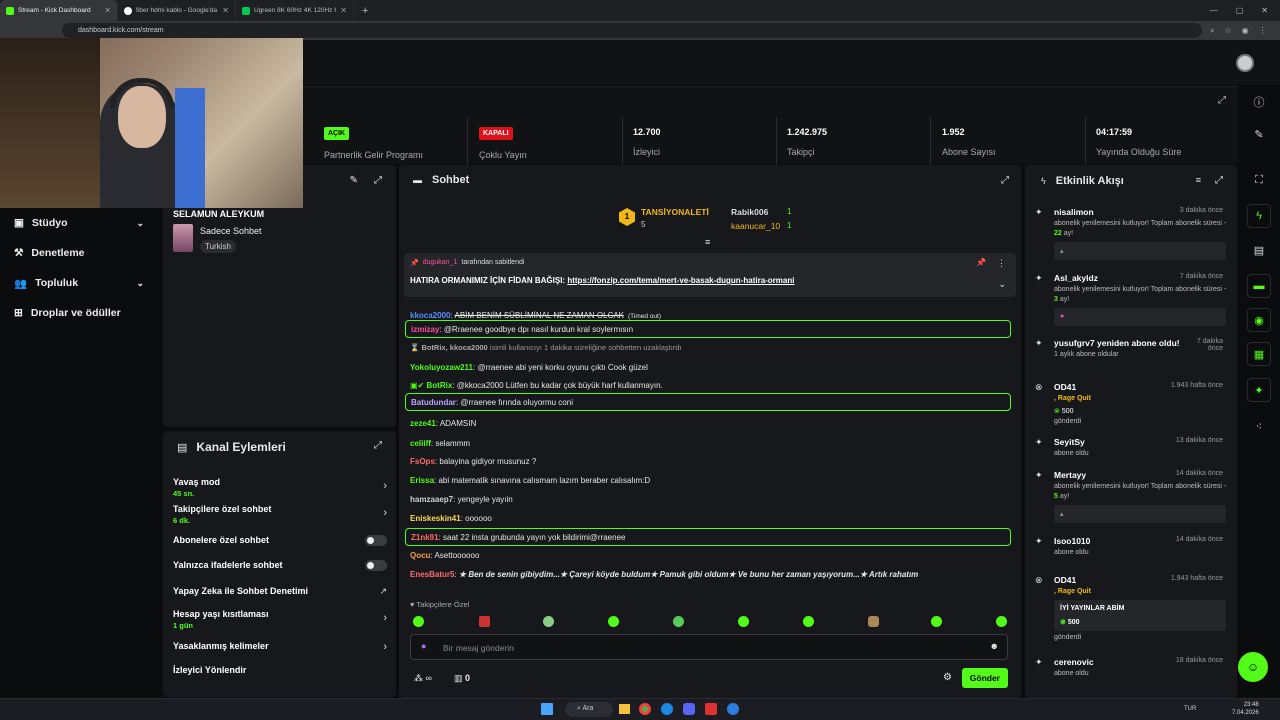  What do you see at coordinates (422, 461) in the screenshot?
I see `chat-username: FsOps` at bounding box center [422, 461].